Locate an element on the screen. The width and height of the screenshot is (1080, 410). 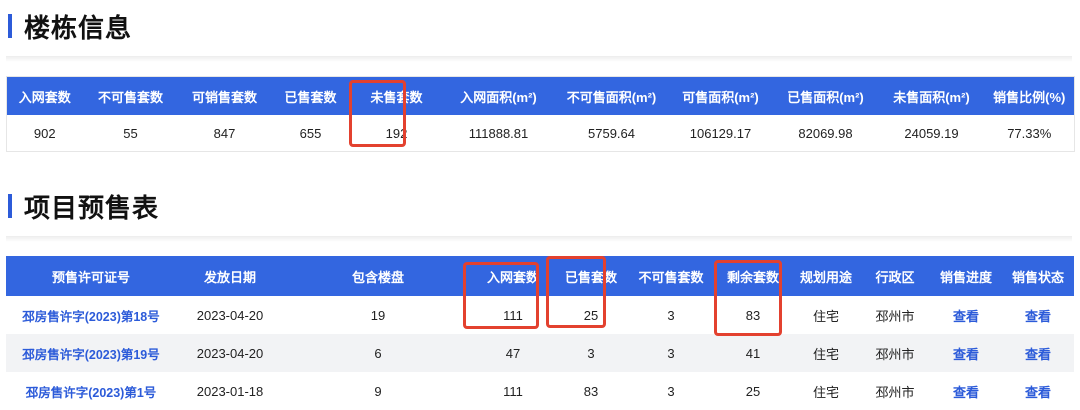
table-cell: 5759.64 is located at coordinates (611, 133).